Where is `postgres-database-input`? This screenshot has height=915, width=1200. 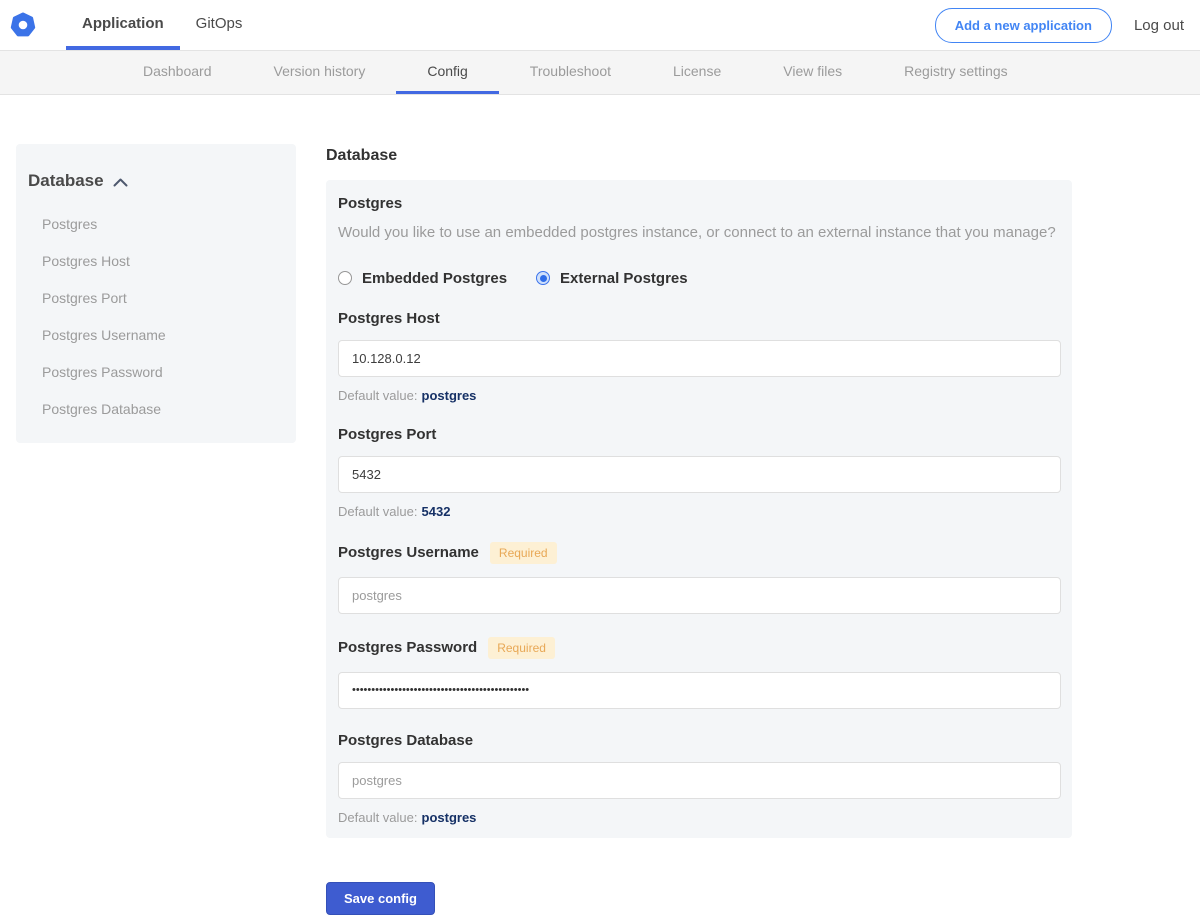
postgres-database-input is located at coordinates (699, 780).